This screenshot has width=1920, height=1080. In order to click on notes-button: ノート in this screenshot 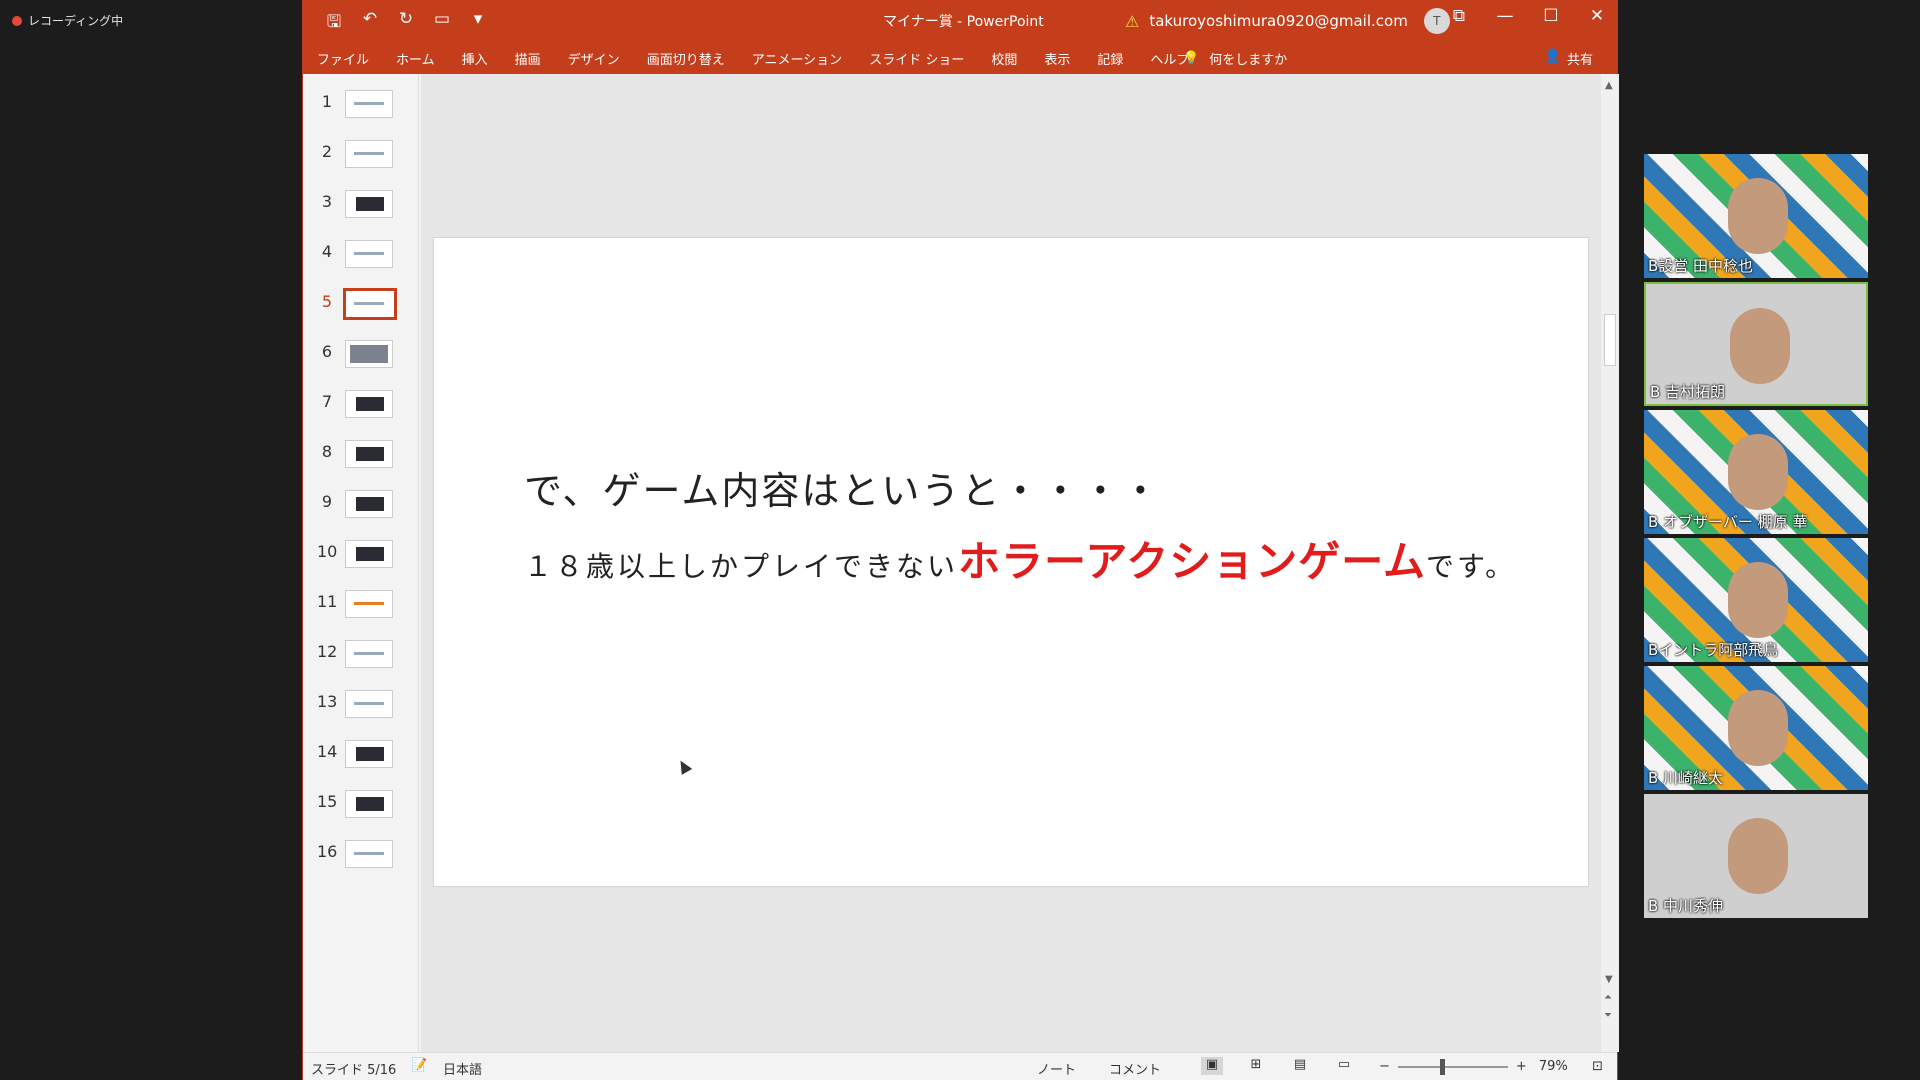, I will do `click(1056, 1068)`.